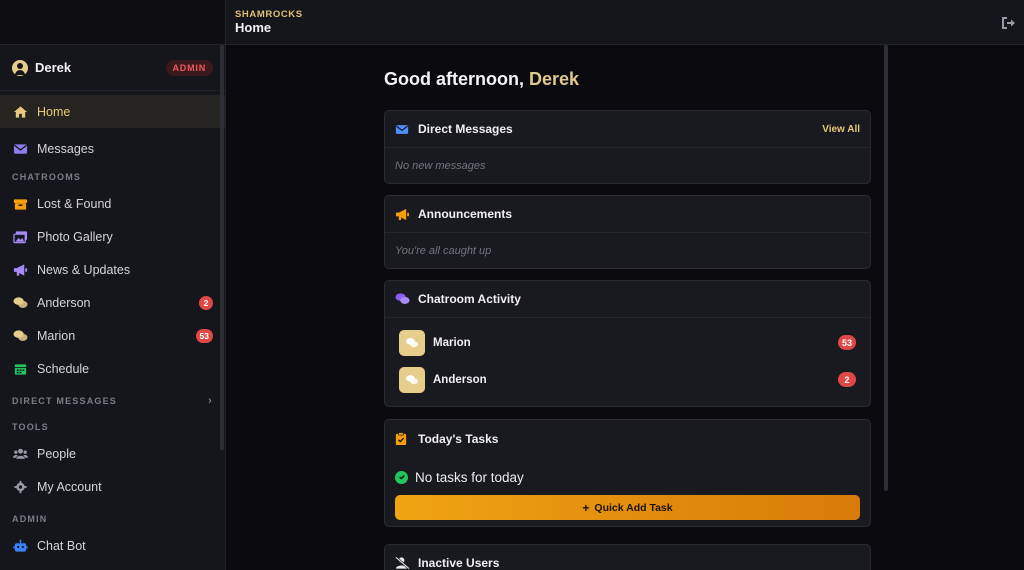  Describe the element at coordinates (112, 302) in the screenshot. I see `sidebar-item-anderson: Anderson 2` at that location.